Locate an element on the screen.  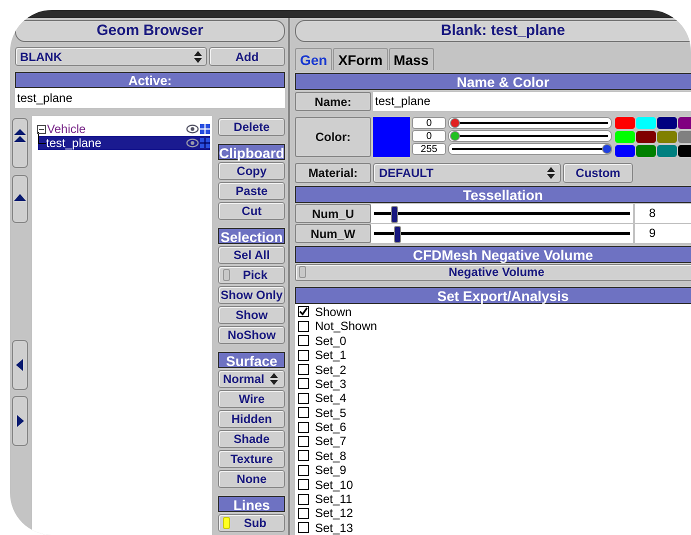
tree-label: Vehicle is located at coordinates (67, 129).